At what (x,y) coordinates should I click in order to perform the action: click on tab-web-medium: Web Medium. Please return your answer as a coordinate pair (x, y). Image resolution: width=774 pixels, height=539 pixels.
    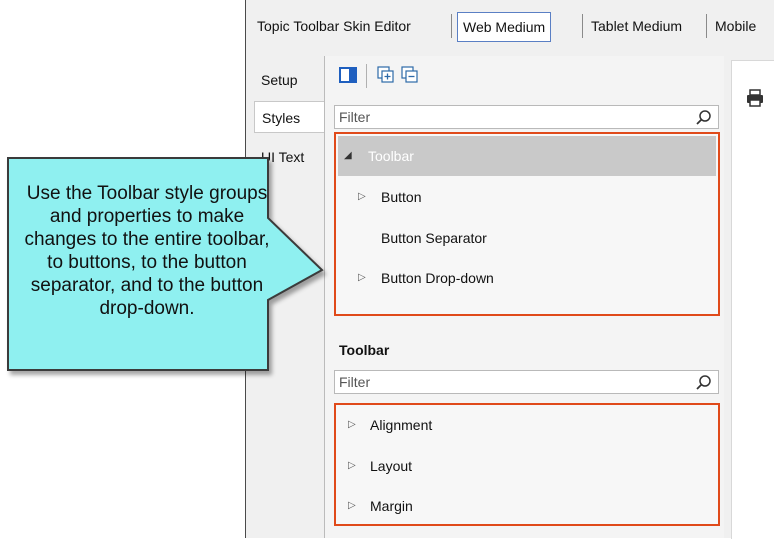
    Looking at the image, I should click on (504, 27).